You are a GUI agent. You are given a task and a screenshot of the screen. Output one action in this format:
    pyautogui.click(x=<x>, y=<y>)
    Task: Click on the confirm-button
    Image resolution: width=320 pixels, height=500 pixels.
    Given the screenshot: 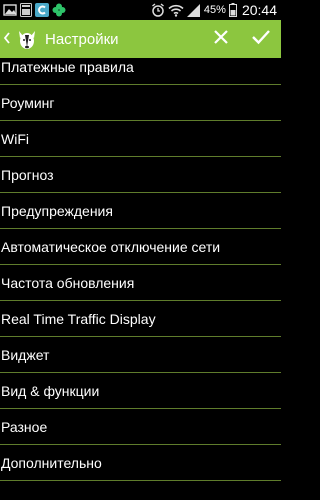 What is the action you would take?
    pyautogui.click(x=261, y=39)
    